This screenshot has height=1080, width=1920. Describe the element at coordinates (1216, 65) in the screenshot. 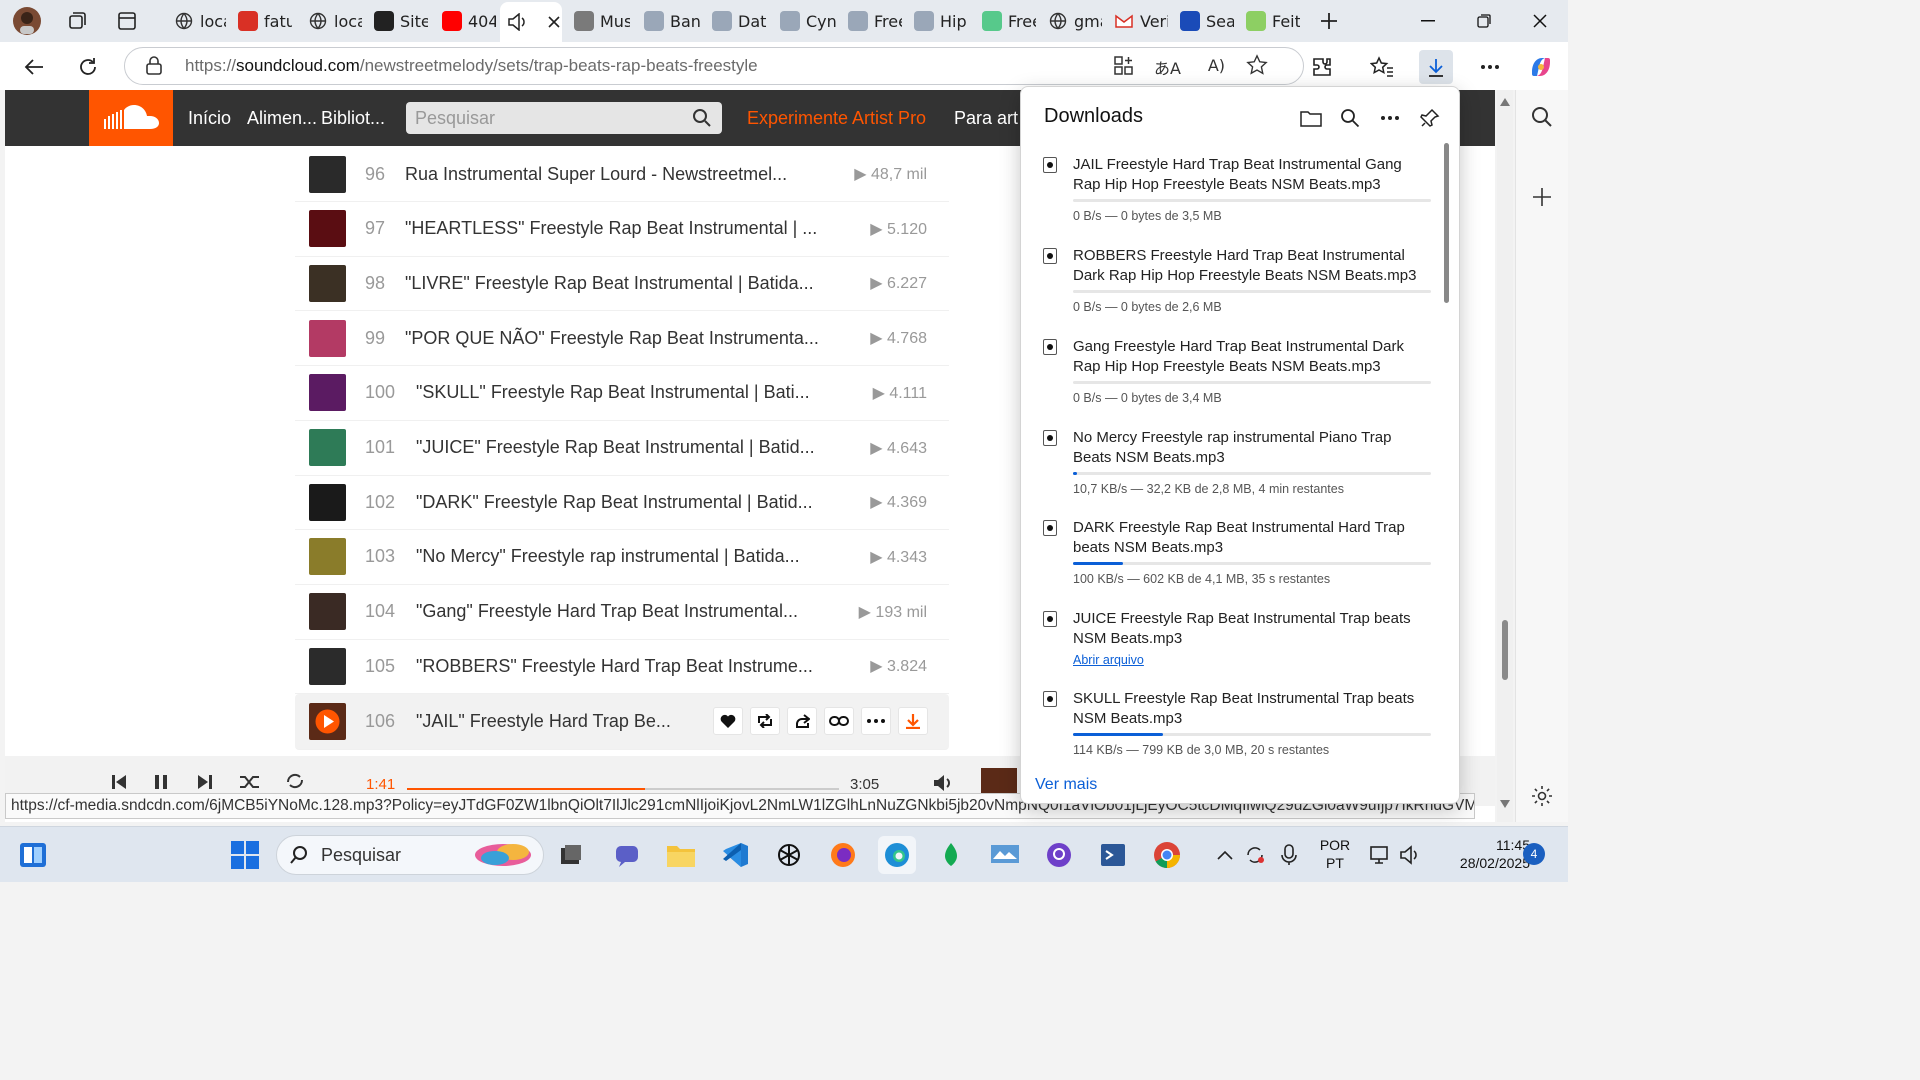

I see `read-aloud-icon: A)` at that location.